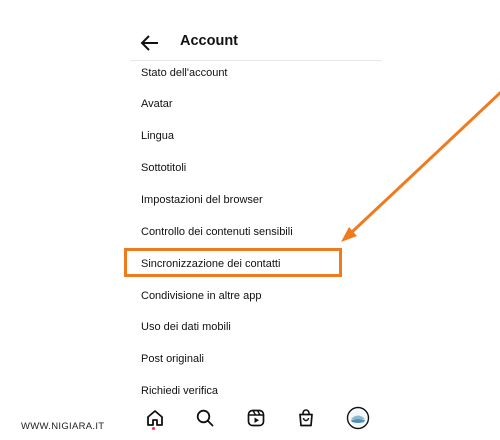  What do you see at coordinates (202, 200) in the screenshot?
I see `menu-item-browser-settings: Impostazioni del browser` at bounding box center [202, 200].